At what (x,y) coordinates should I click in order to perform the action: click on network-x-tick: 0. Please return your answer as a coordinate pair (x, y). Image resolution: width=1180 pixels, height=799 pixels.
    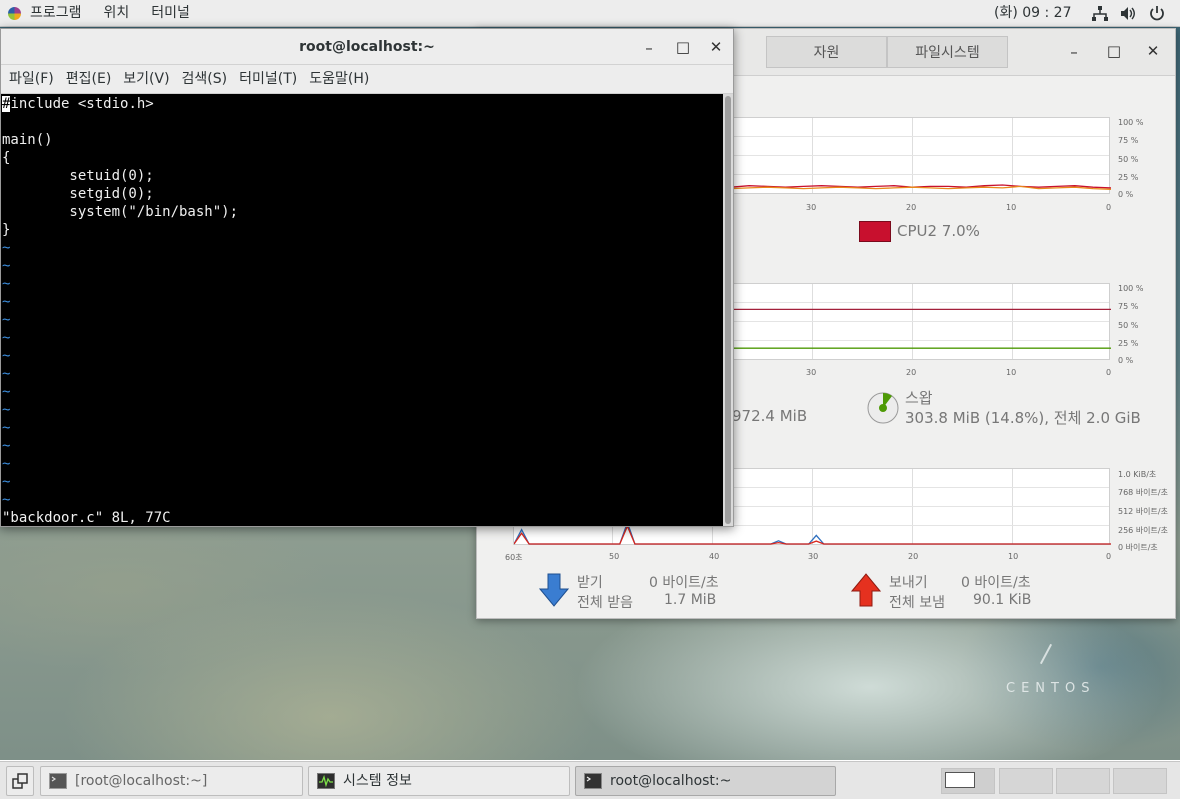
    Looking at the image, I should click on (1109, 556).